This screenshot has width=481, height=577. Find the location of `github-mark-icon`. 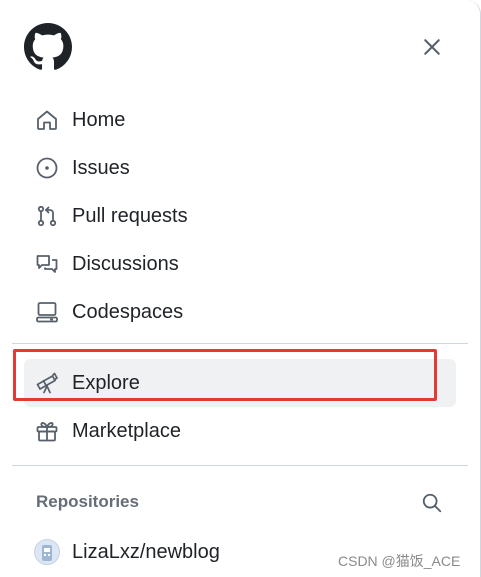

github-mark-icon is located at coordinates (48, 47).